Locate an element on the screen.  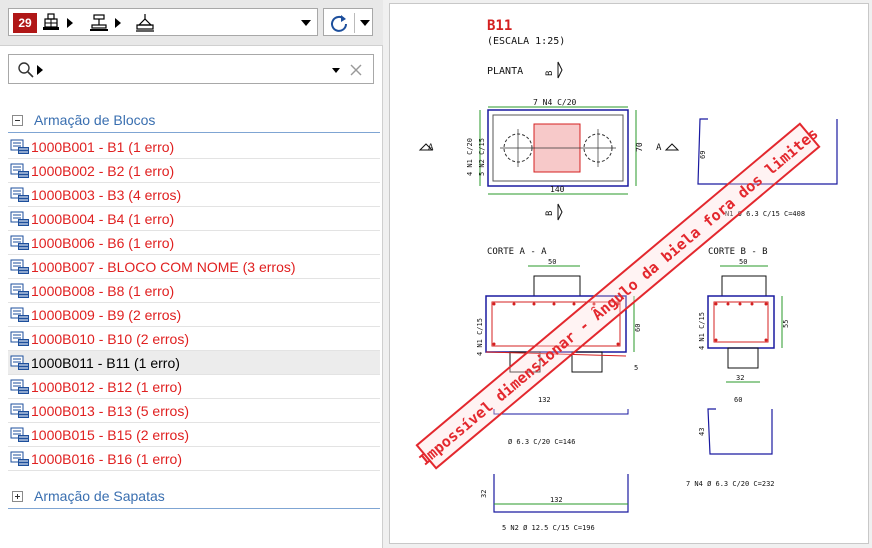
search-input is located at coordinates (184, 69).